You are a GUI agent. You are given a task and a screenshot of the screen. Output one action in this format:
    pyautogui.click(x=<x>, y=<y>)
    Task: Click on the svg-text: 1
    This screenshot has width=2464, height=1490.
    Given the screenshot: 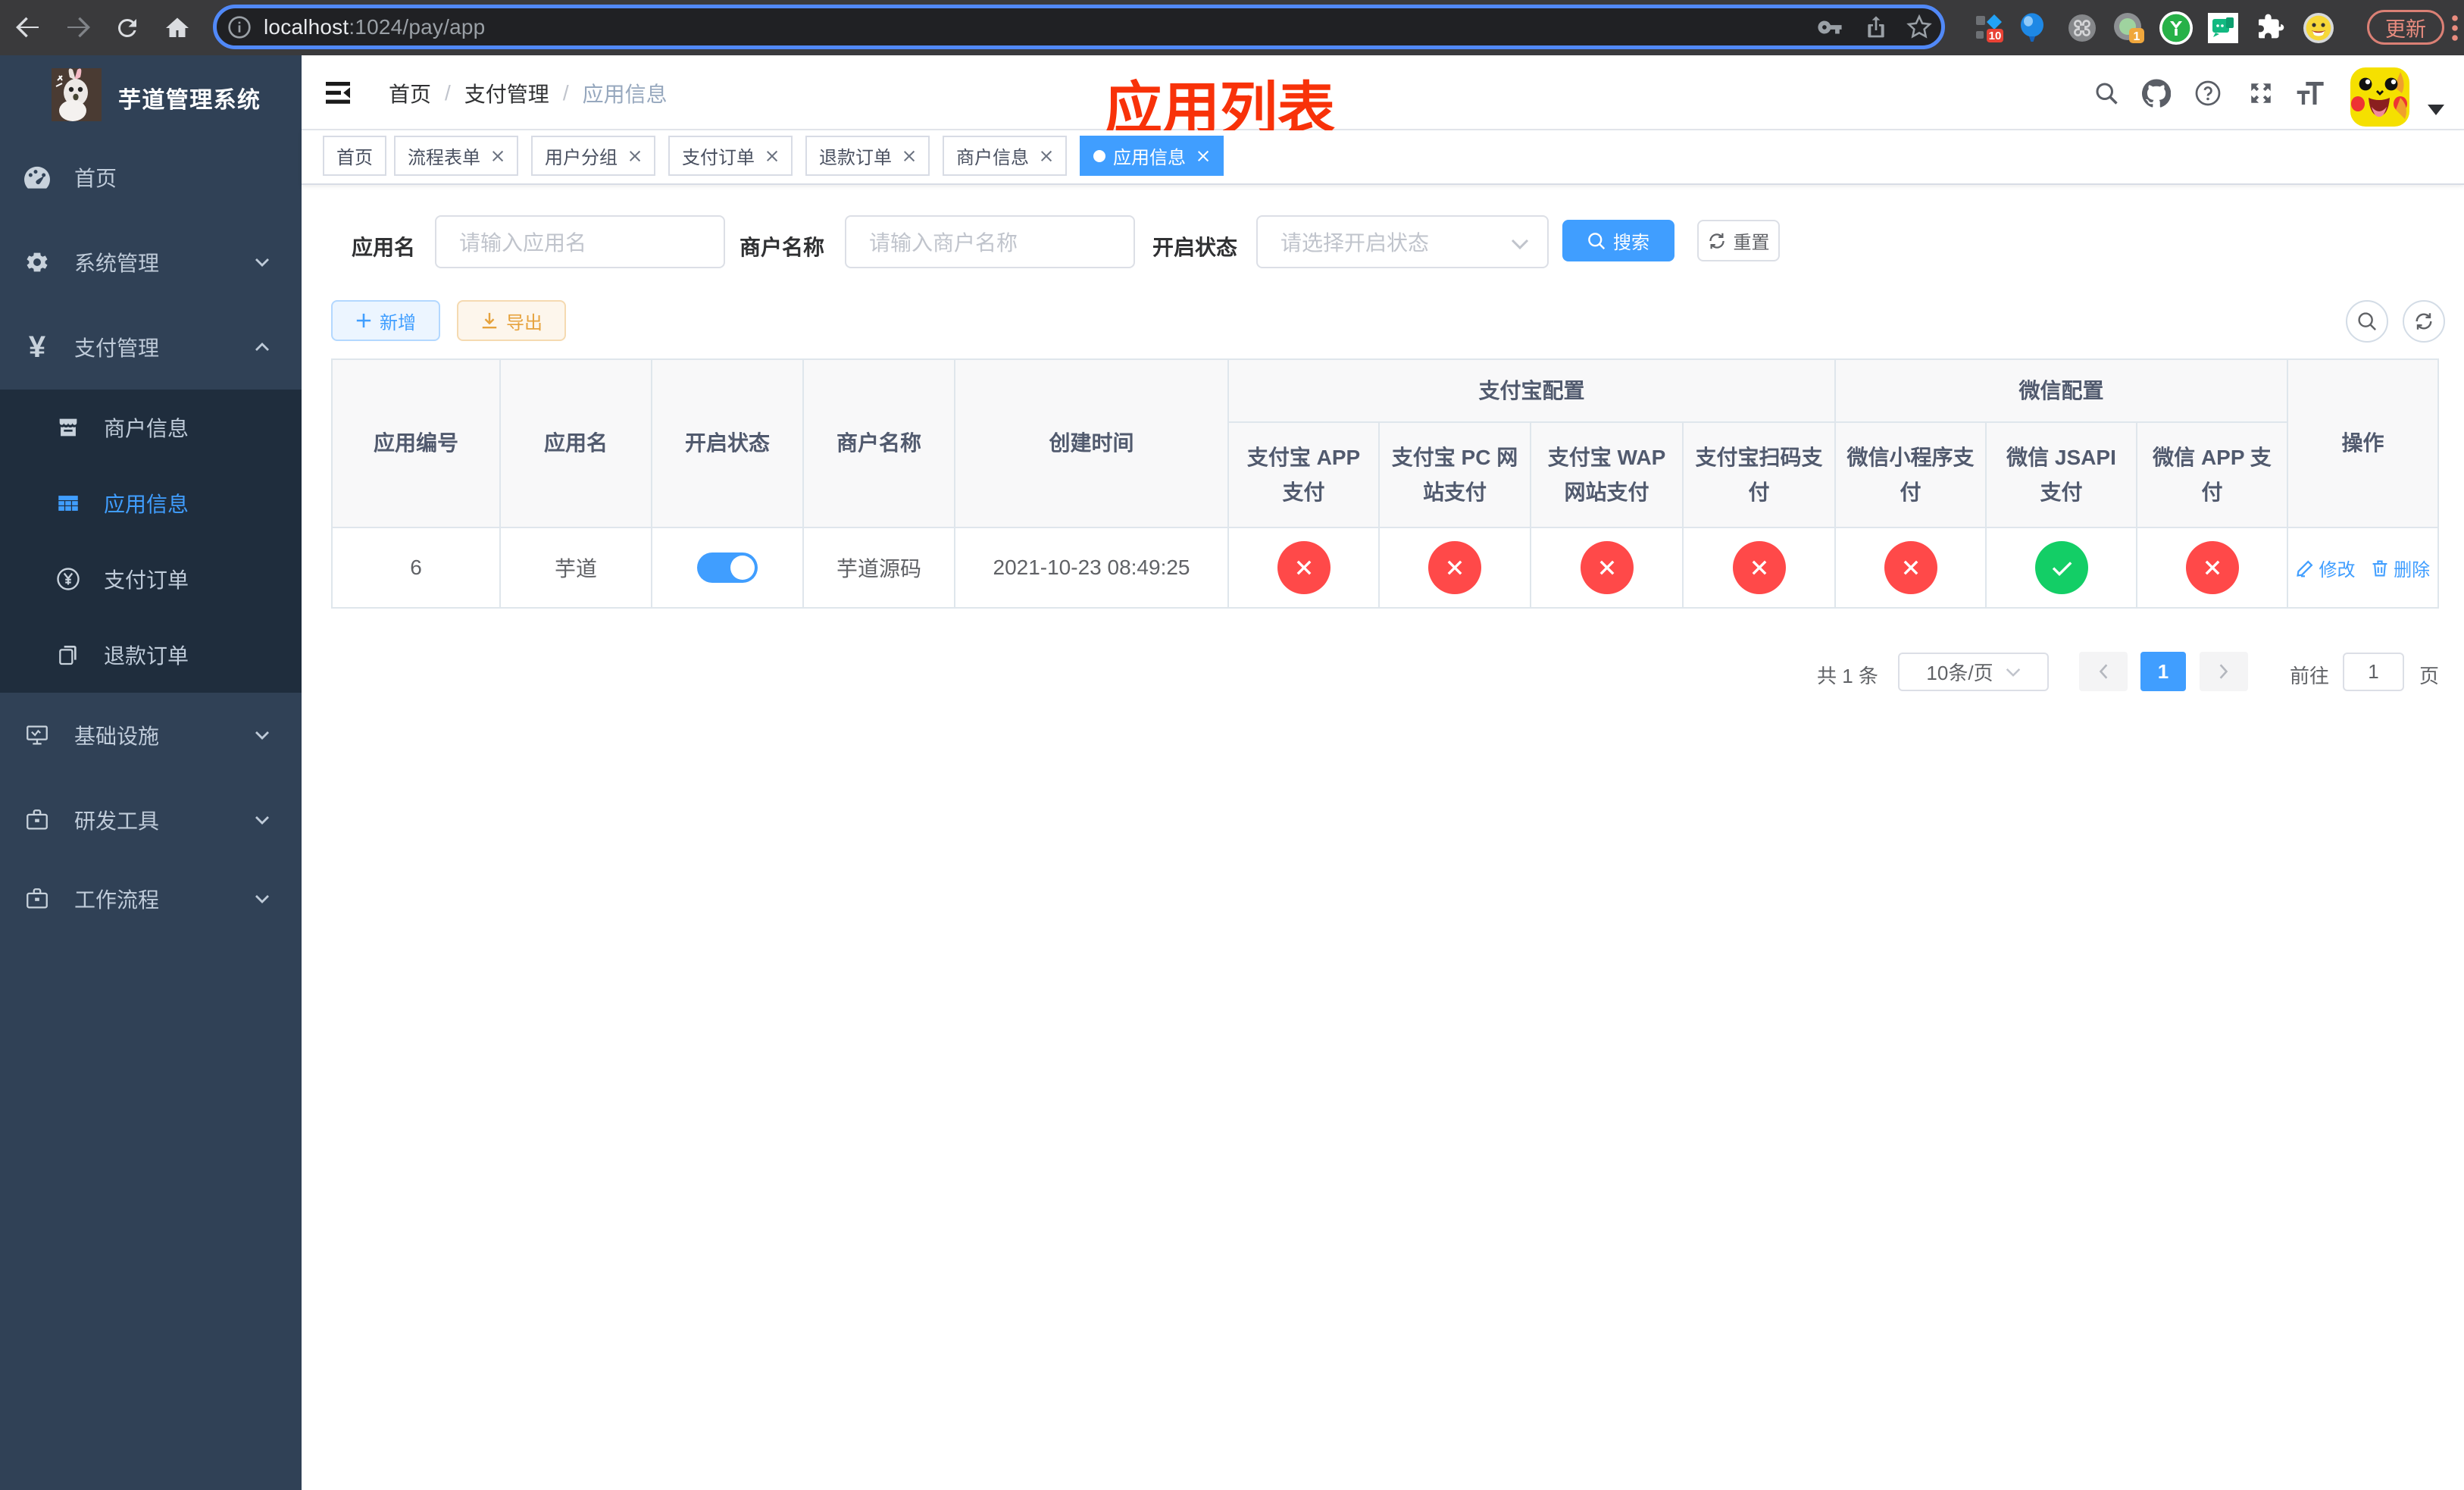 What is the action you would take?
    pyautogui.click(x=2137, y=36)
    